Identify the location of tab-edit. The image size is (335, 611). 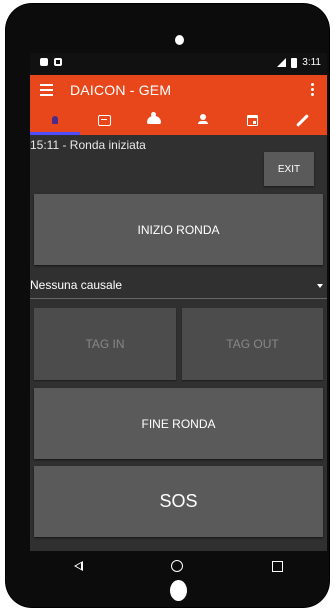
(303, 120).